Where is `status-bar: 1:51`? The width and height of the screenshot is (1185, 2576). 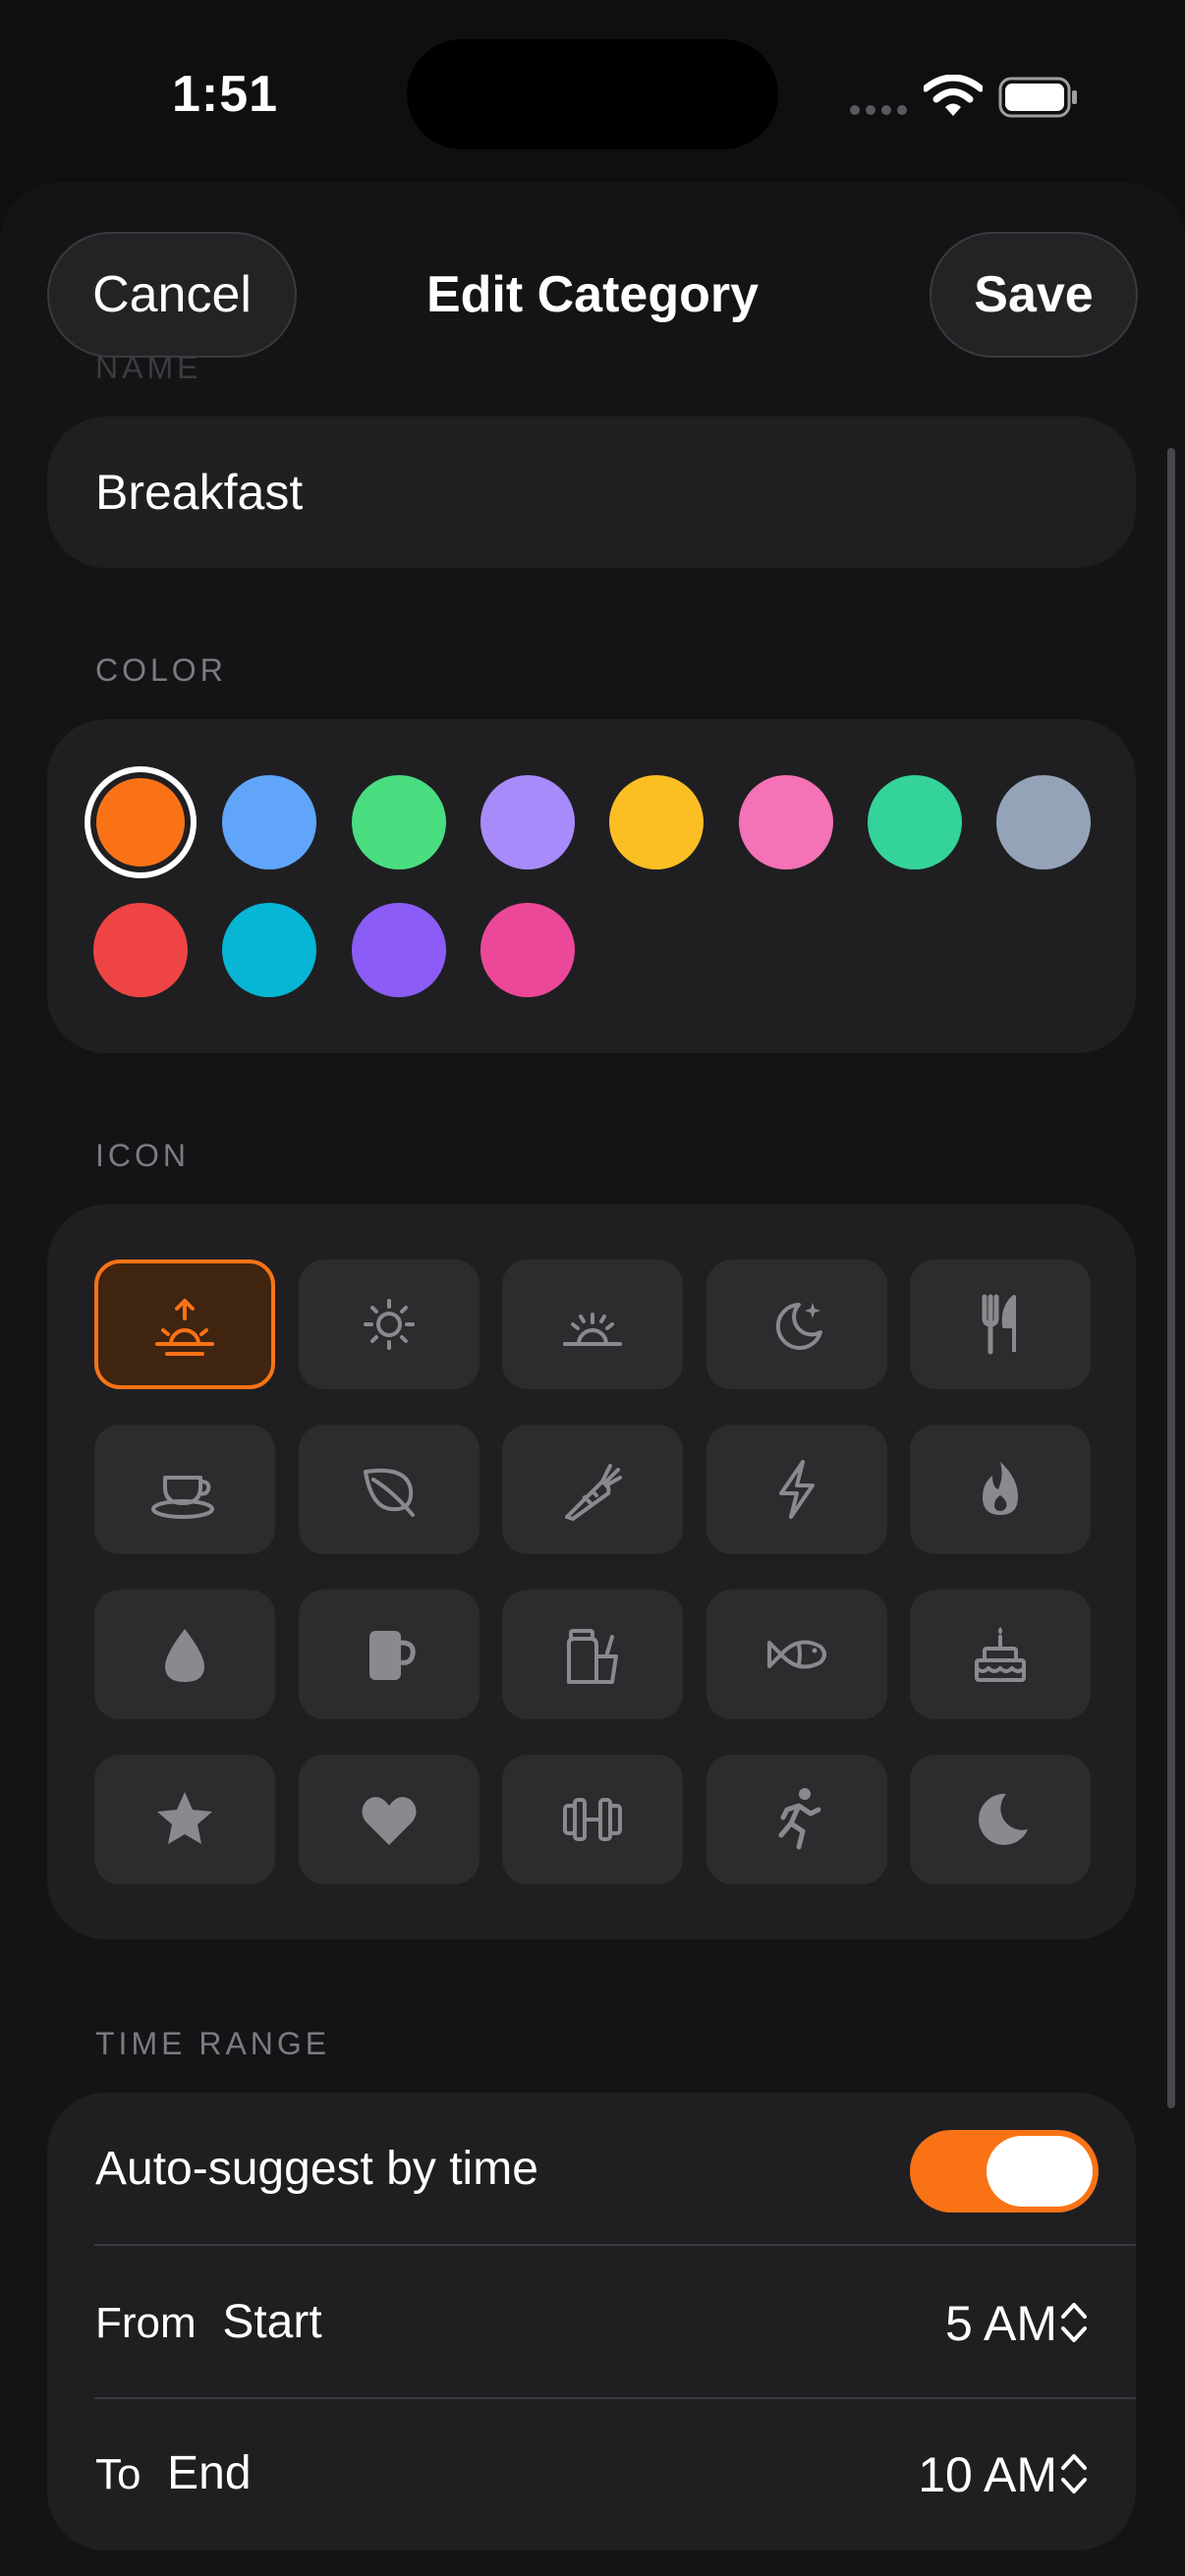
status-bar: 1:51 is located at coordinates (592, 88).